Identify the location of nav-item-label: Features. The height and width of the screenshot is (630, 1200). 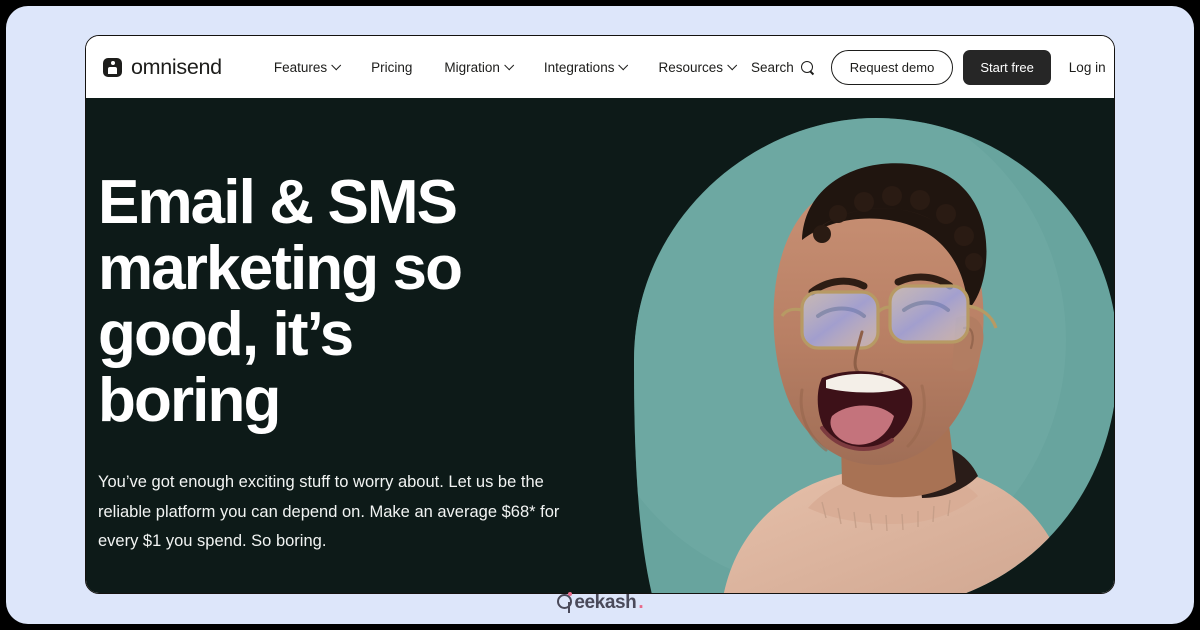
(300, 67).